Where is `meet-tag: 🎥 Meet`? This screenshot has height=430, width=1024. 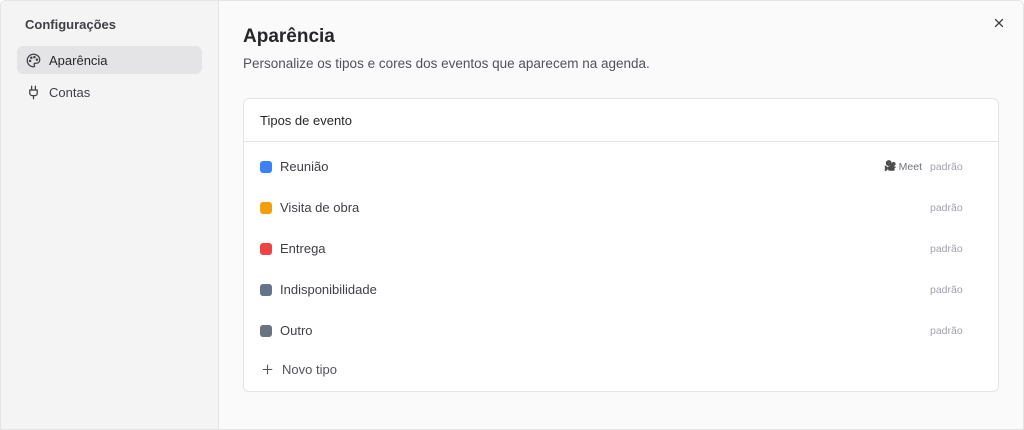 meet-tag: 🎥 Meet is located at coordinates (903, 167).